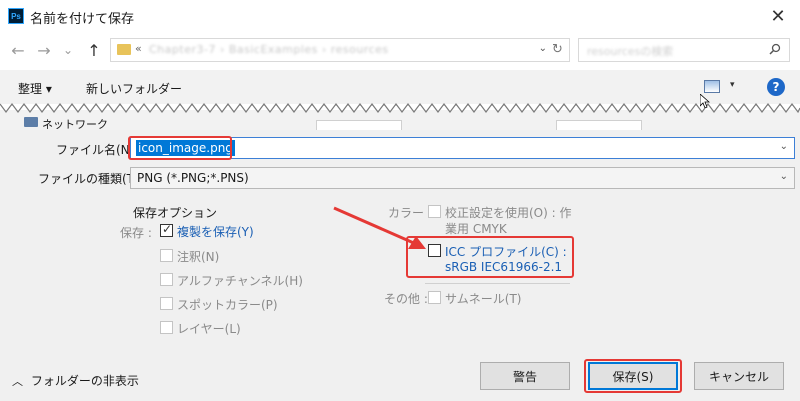 The image size is (800, 401). Describe the element at coordinates (166, 255) in the screenshot. I see `annotations-checkbox` at that location.